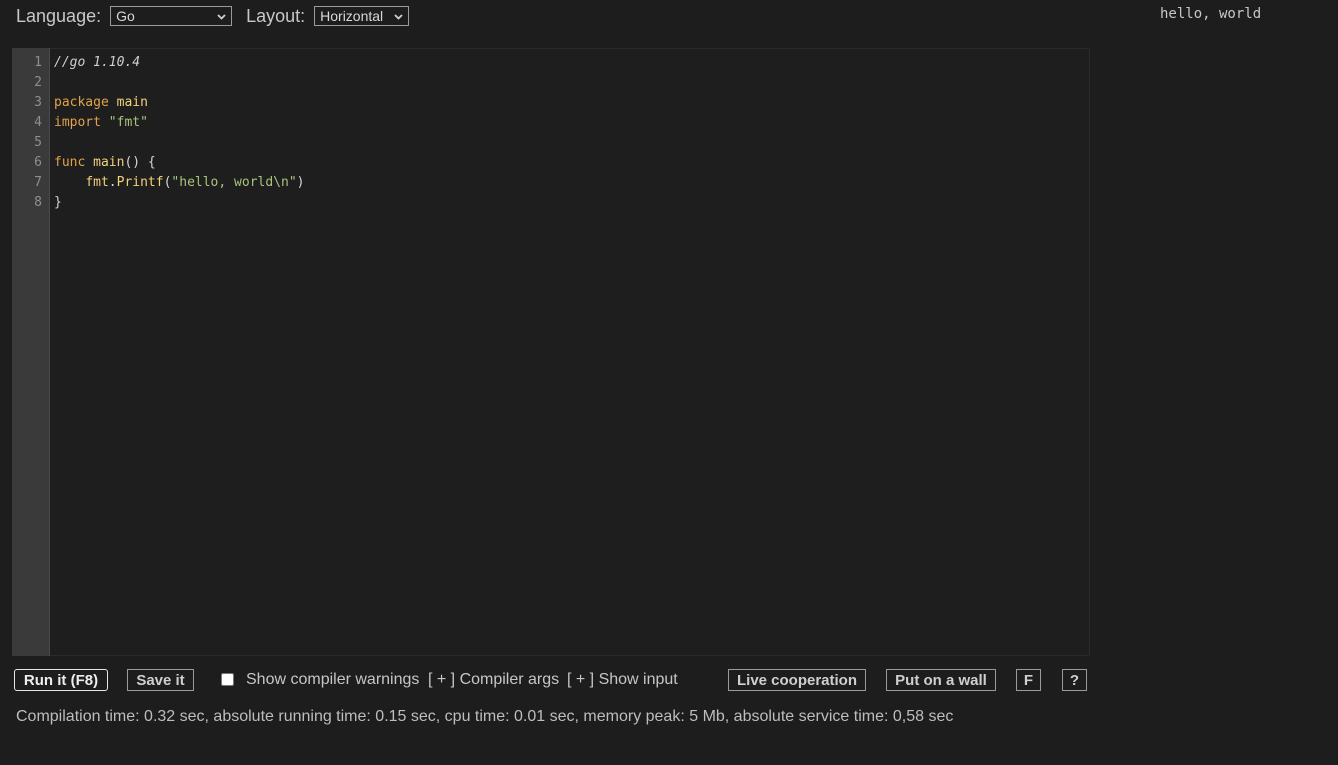  Describe the element at coordinates (58, 202) in the screenshot. I see `code-token: }` at that location.